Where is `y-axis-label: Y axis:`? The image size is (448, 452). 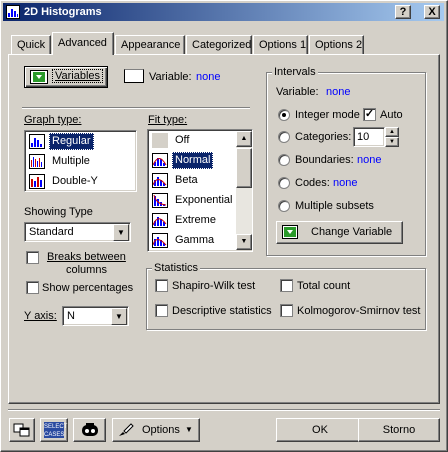 y-axis-label: Y axis: is located at coordinates (40, 316).